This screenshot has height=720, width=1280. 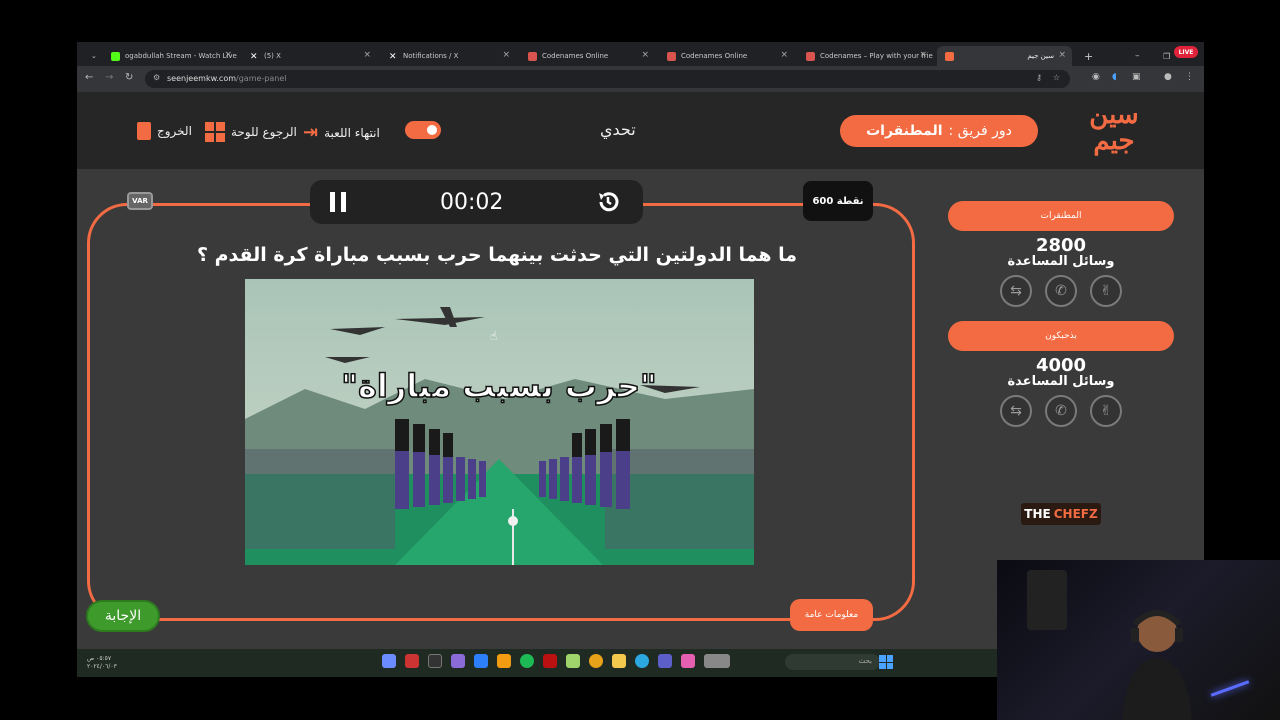 I want to click on team-name: المطنقرات, so click(x=1061, y=216).